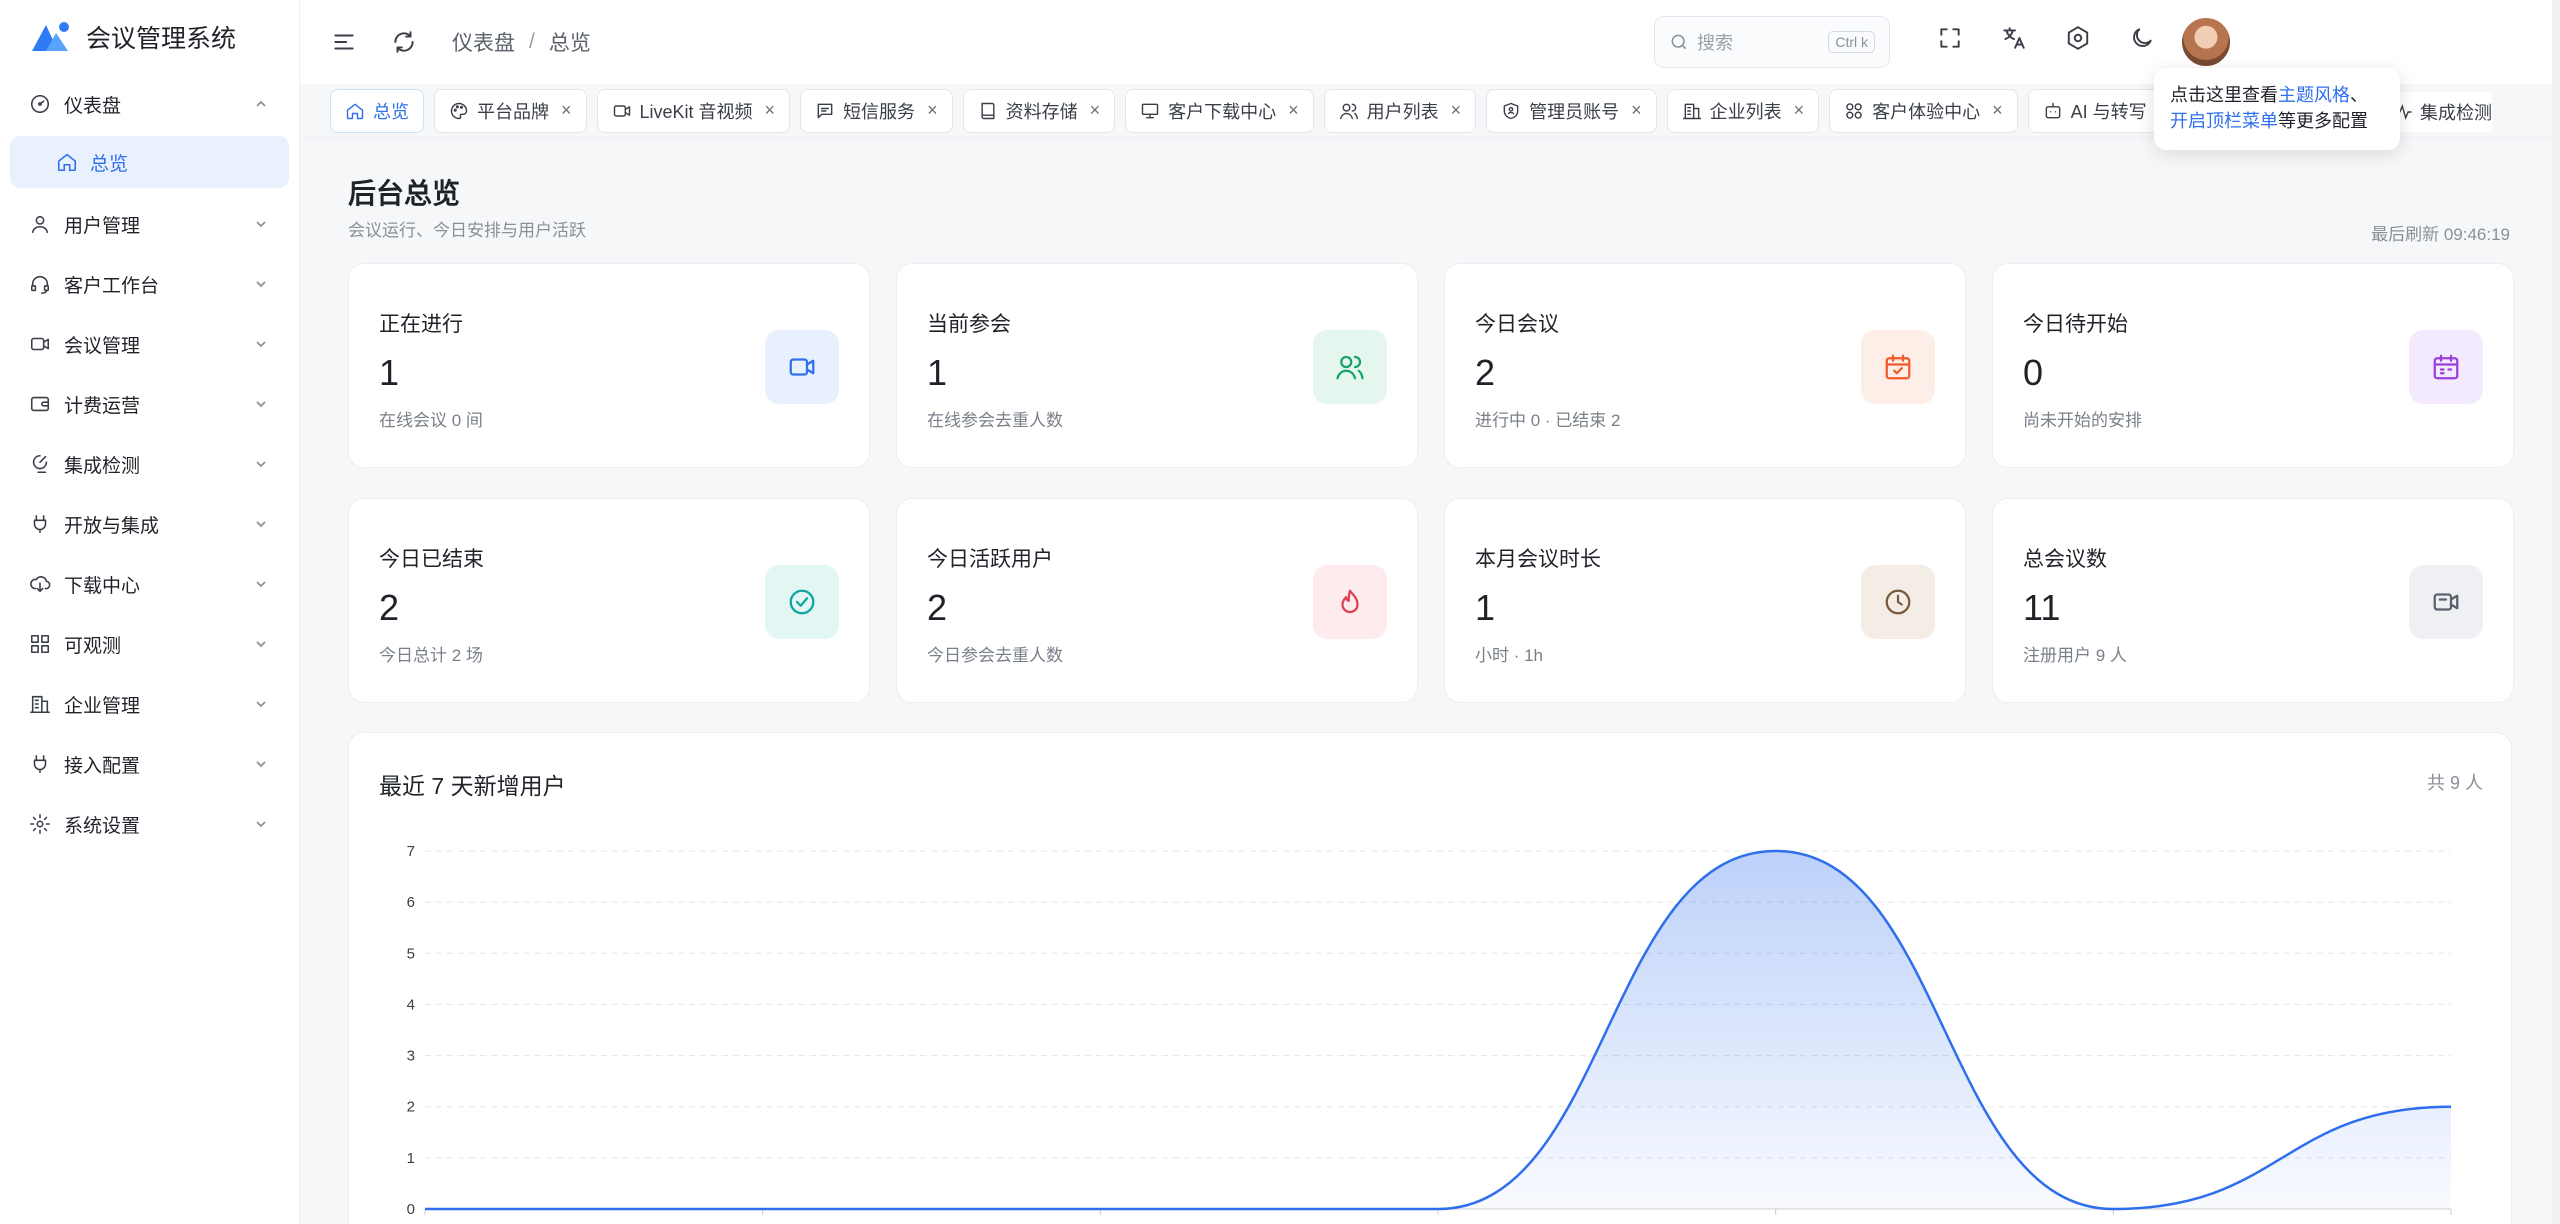 Image resolution: width=2560 pixels, height=1224 pixels. I want to click on users-icon, so click(1348, 111).